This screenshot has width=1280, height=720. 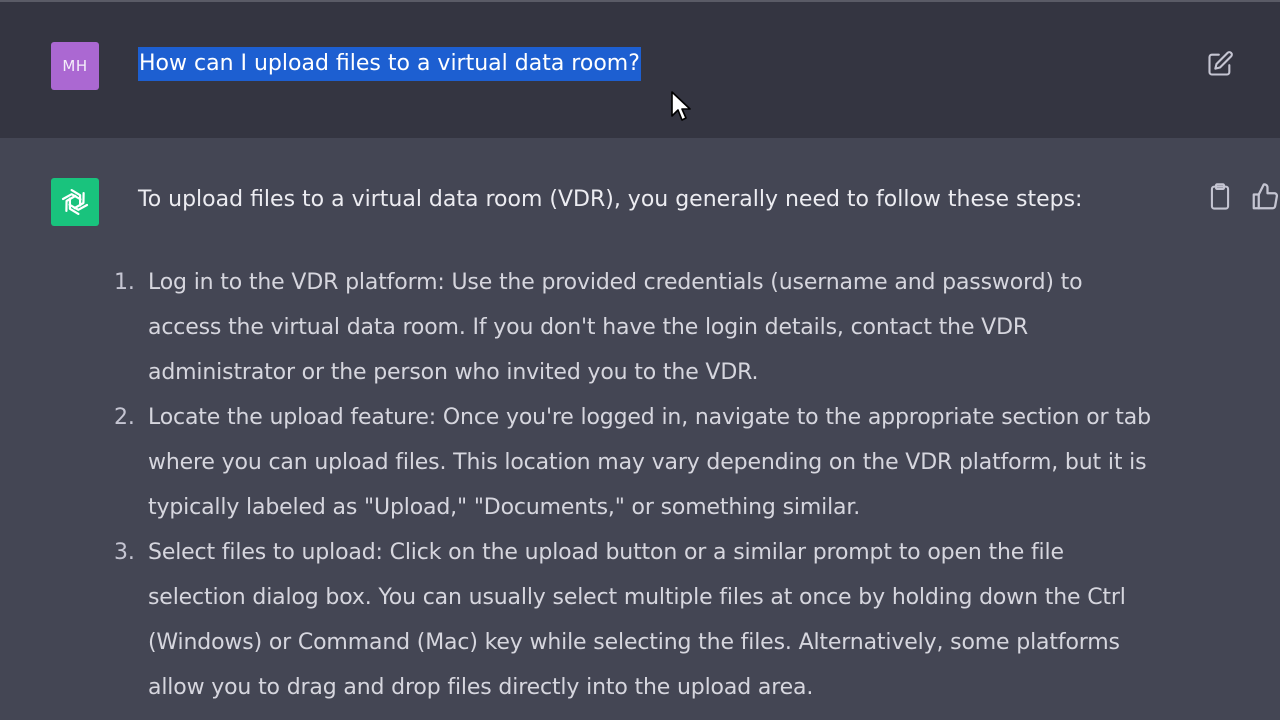 What do you see at coordinates (124, 552) in the screenshot?
I see `step-number: 3.` at bounding box center [124, 552].